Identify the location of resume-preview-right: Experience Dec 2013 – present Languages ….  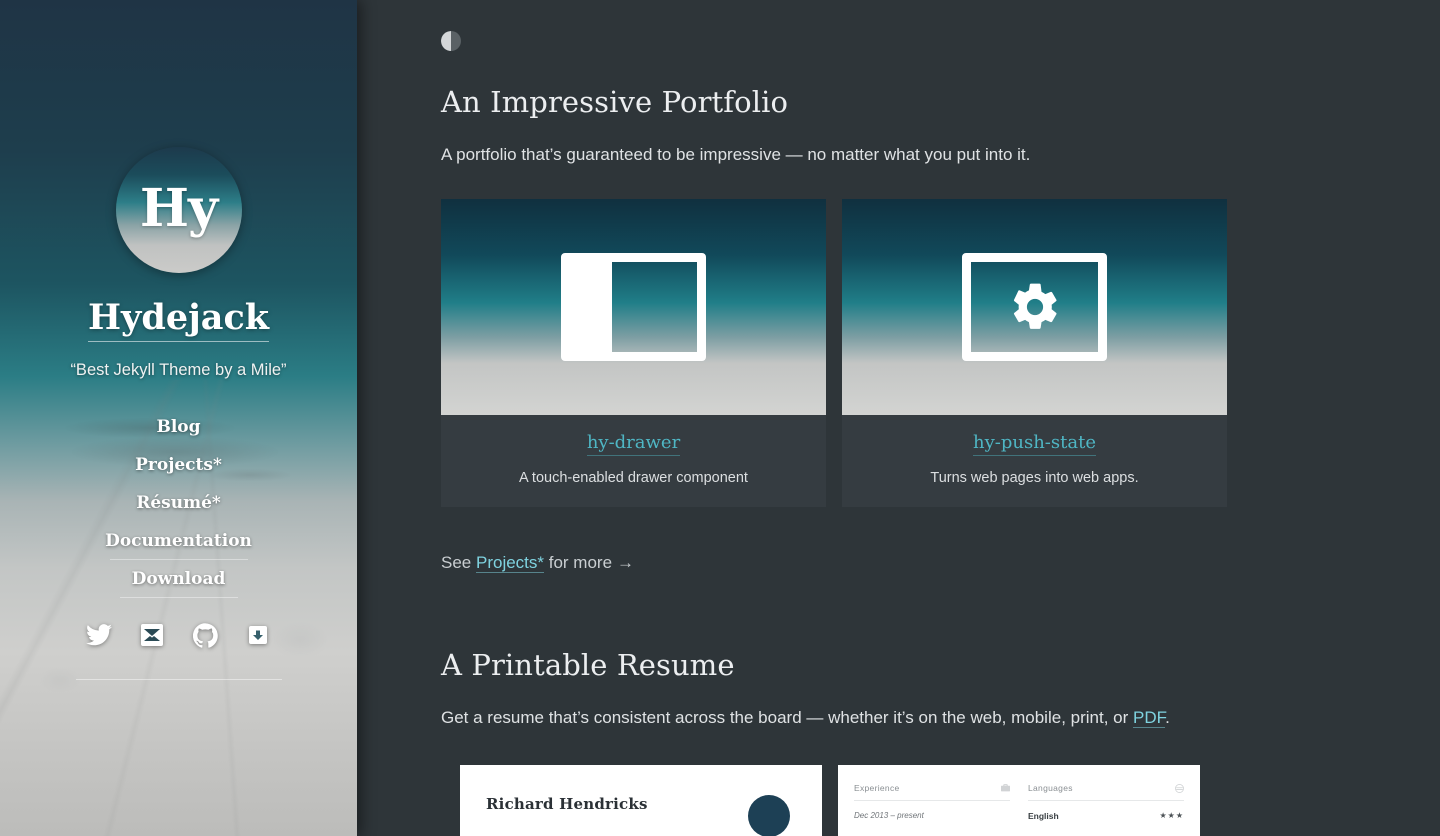
(1019, 800).